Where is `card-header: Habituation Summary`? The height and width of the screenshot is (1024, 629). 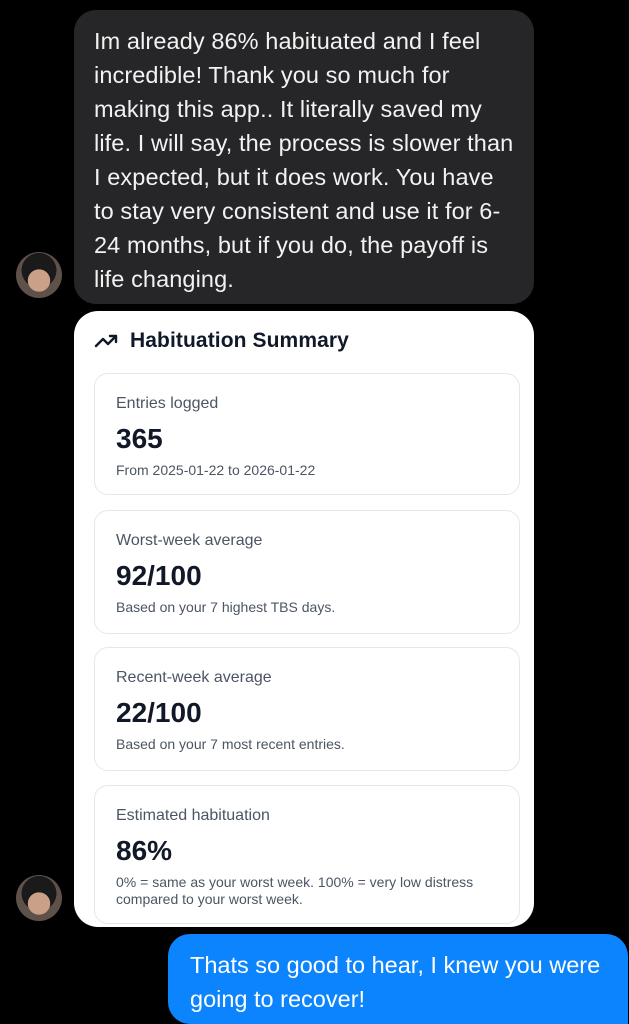
card-header: Habituation Summary is located at coordinates (221, 341).